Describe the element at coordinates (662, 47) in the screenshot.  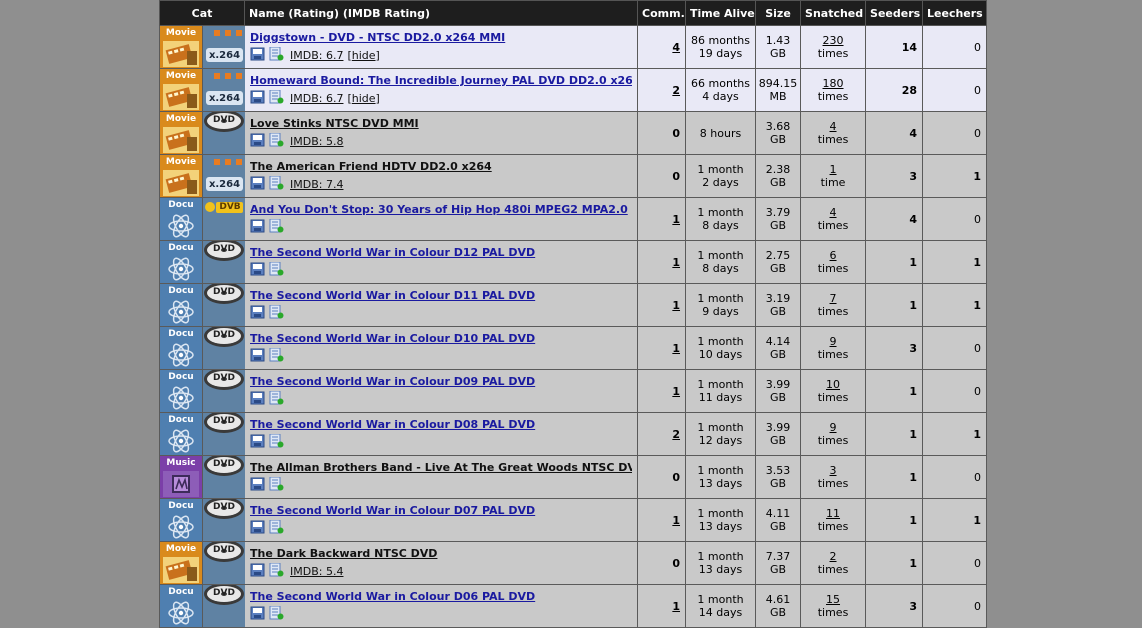
I see `comments-count: 4` at that location.